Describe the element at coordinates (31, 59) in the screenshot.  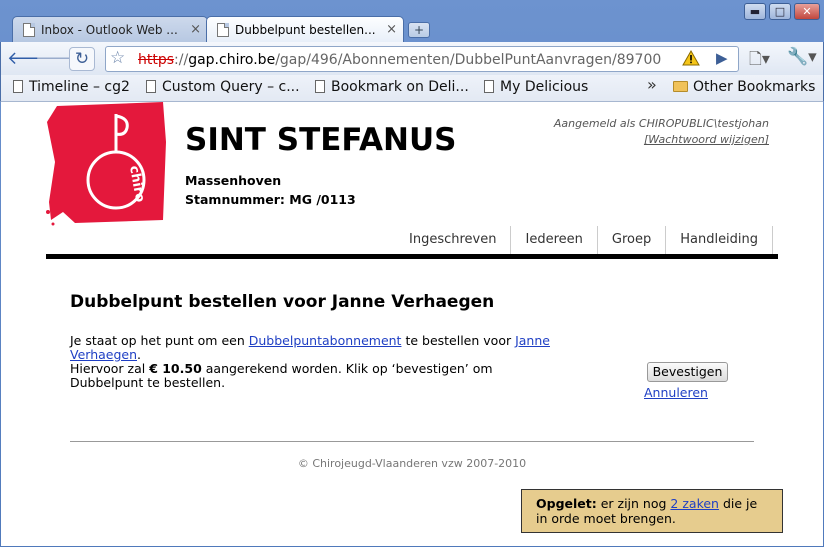
I see `back-arrow-icon: 🡐` at that location.